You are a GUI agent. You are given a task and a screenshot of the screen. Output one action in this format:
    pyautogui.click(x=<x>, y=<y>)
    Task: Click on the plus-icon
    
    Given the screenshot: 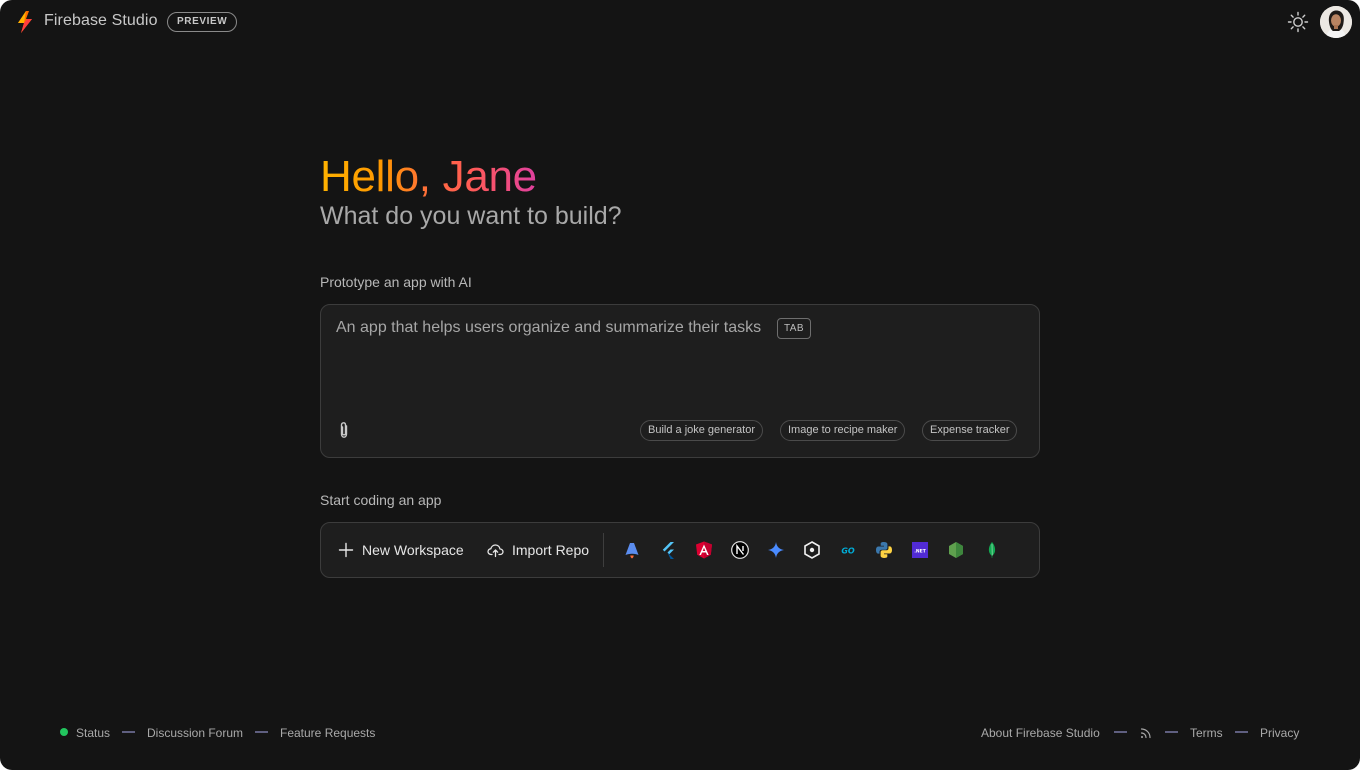 What is the action you would take?
    pyautogui.click(x=346, y=550)
    